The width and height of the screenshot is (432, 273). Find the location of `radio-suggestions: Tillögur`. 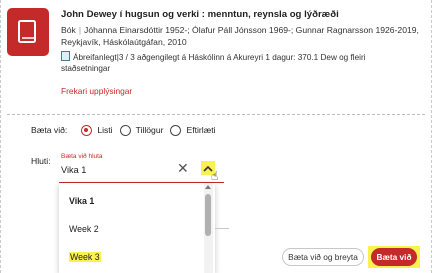

radio-suggestions: Tillögur is located at coordinates (141, 130).